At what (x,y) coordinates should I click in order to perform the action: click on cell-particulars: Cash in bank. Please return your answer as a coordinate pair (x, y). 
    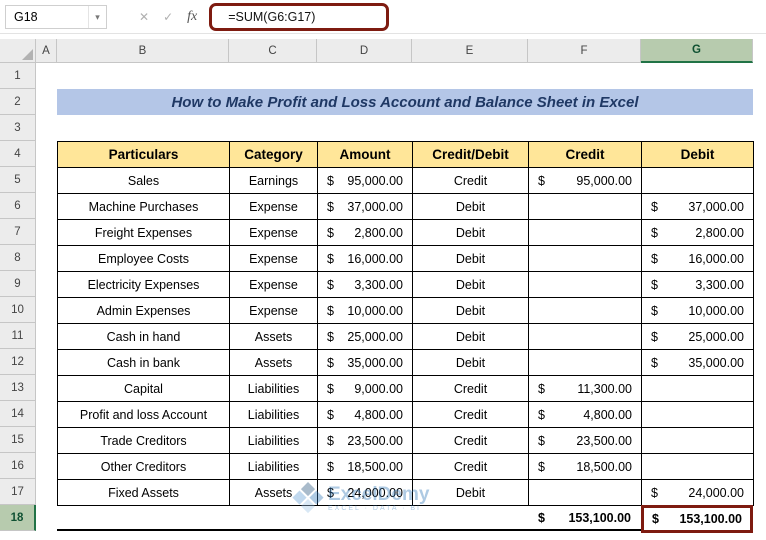
    Looking at the image, I should click on (144, 363).